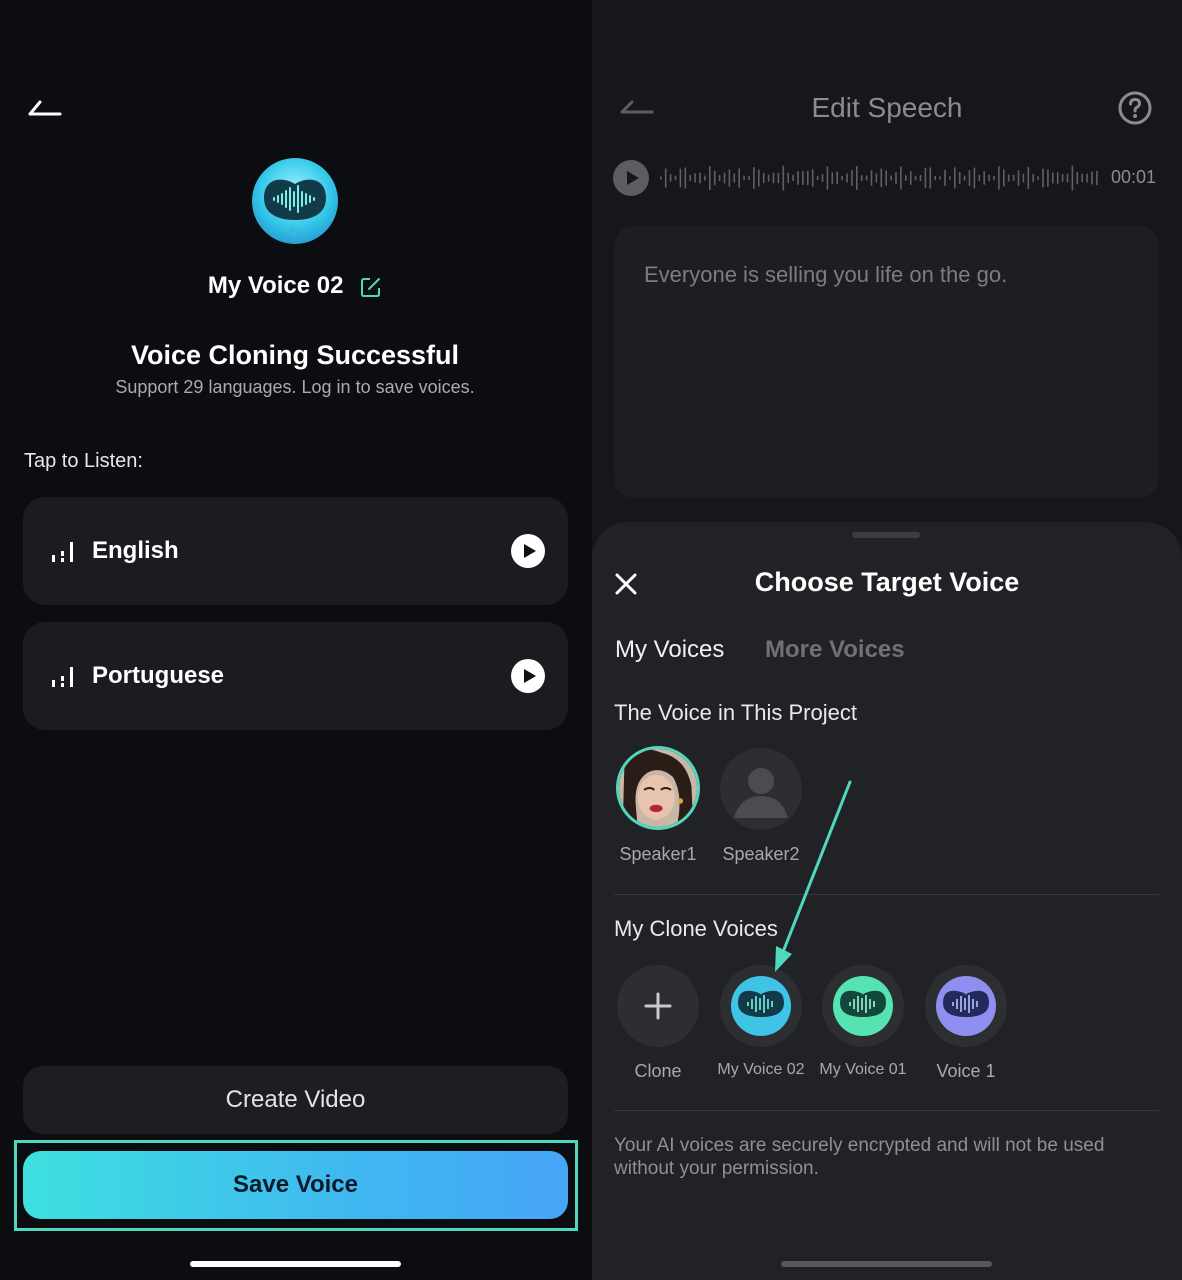 This screenshot has width=1182, height=1280. I want to click on success-title: Voice Cloning Successful, so click(295, 355).